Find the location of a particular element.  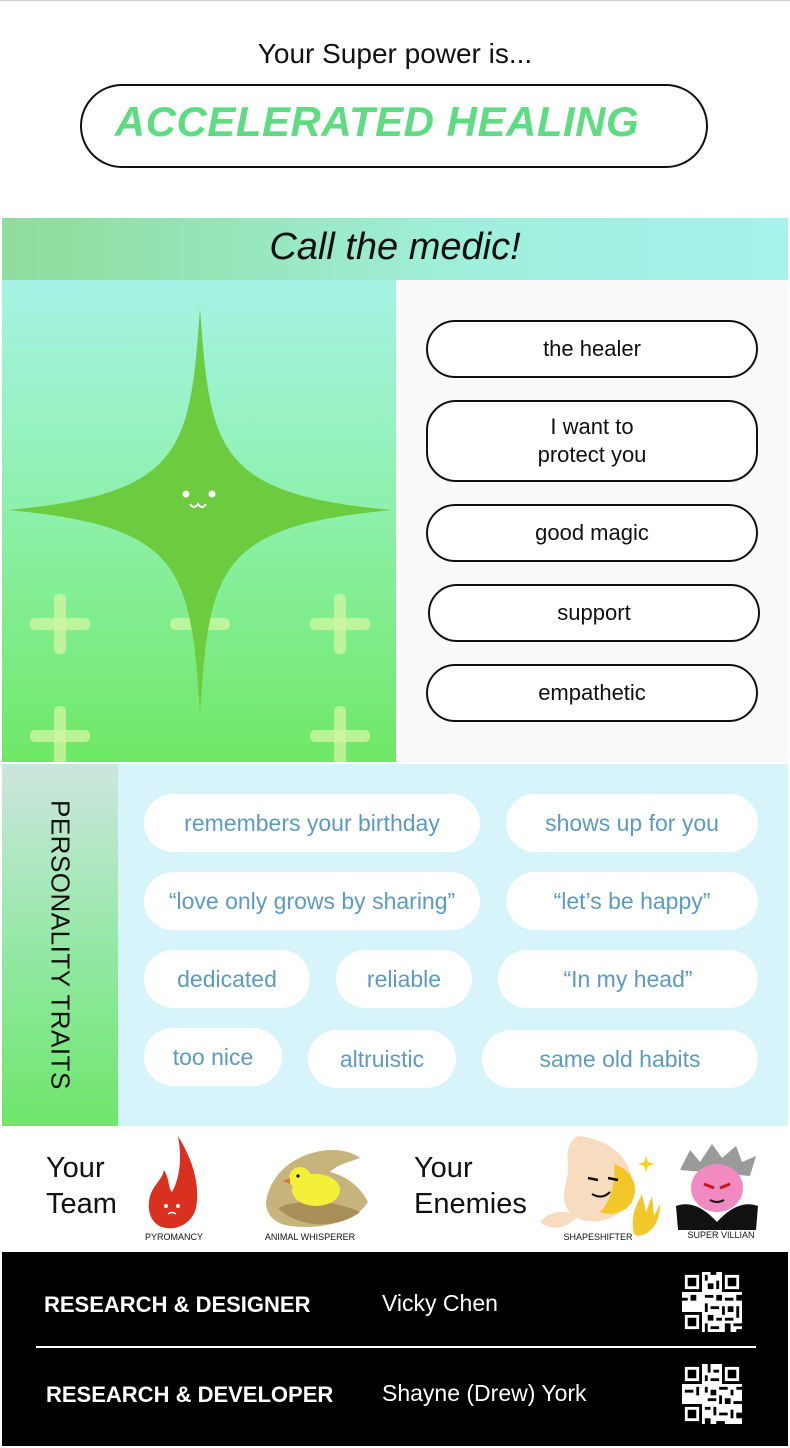

tag-protect-you: I want to protect you is located at coordinates (592, 441).